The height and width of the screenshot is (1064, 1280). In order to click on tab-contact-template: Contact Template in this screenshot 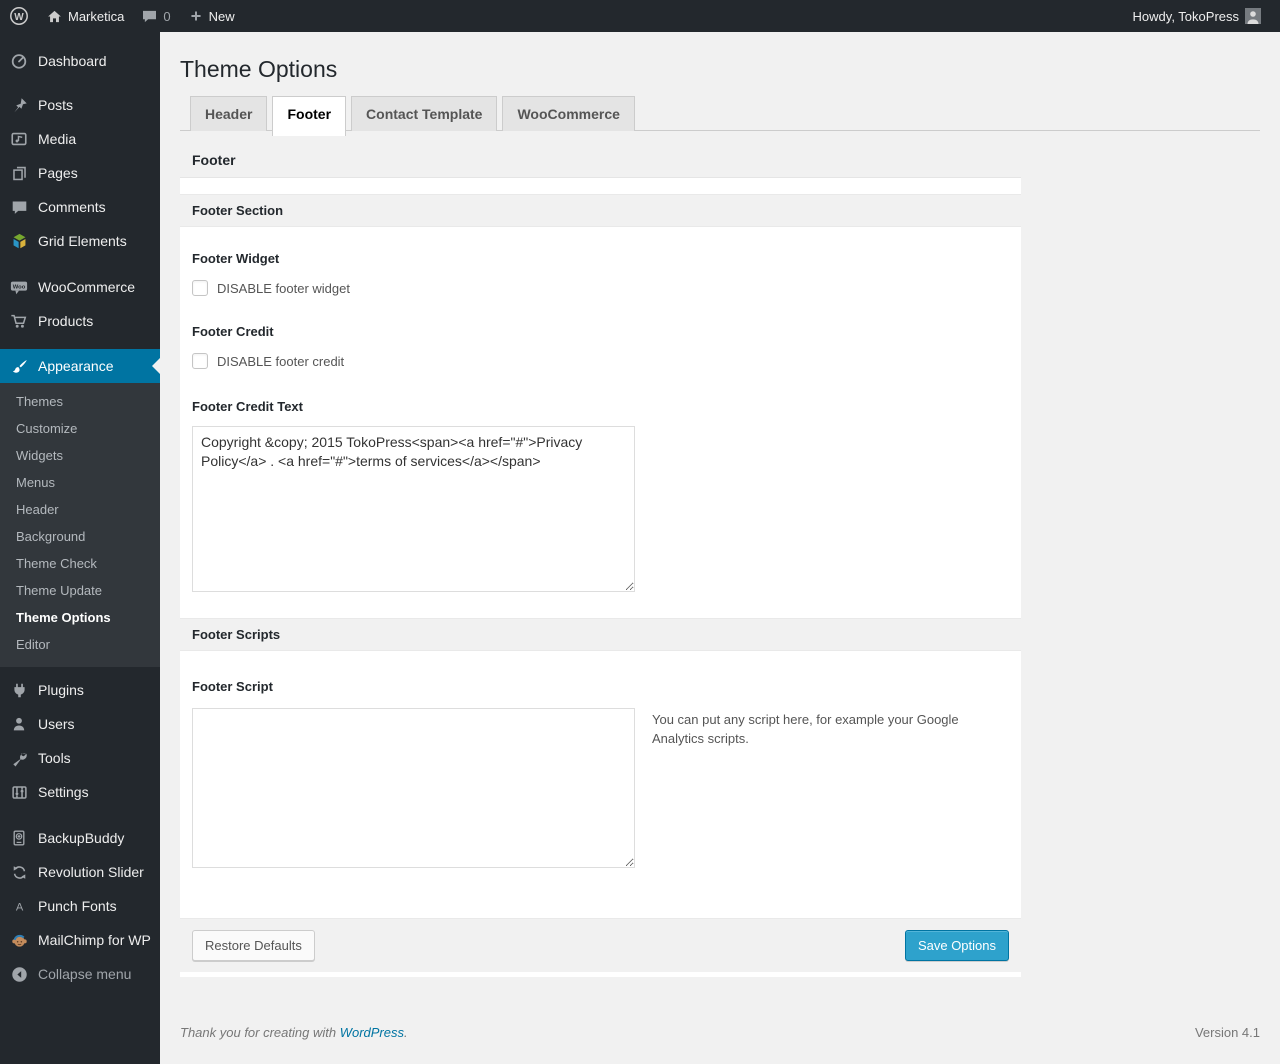, I will do `click(424, 113)`.